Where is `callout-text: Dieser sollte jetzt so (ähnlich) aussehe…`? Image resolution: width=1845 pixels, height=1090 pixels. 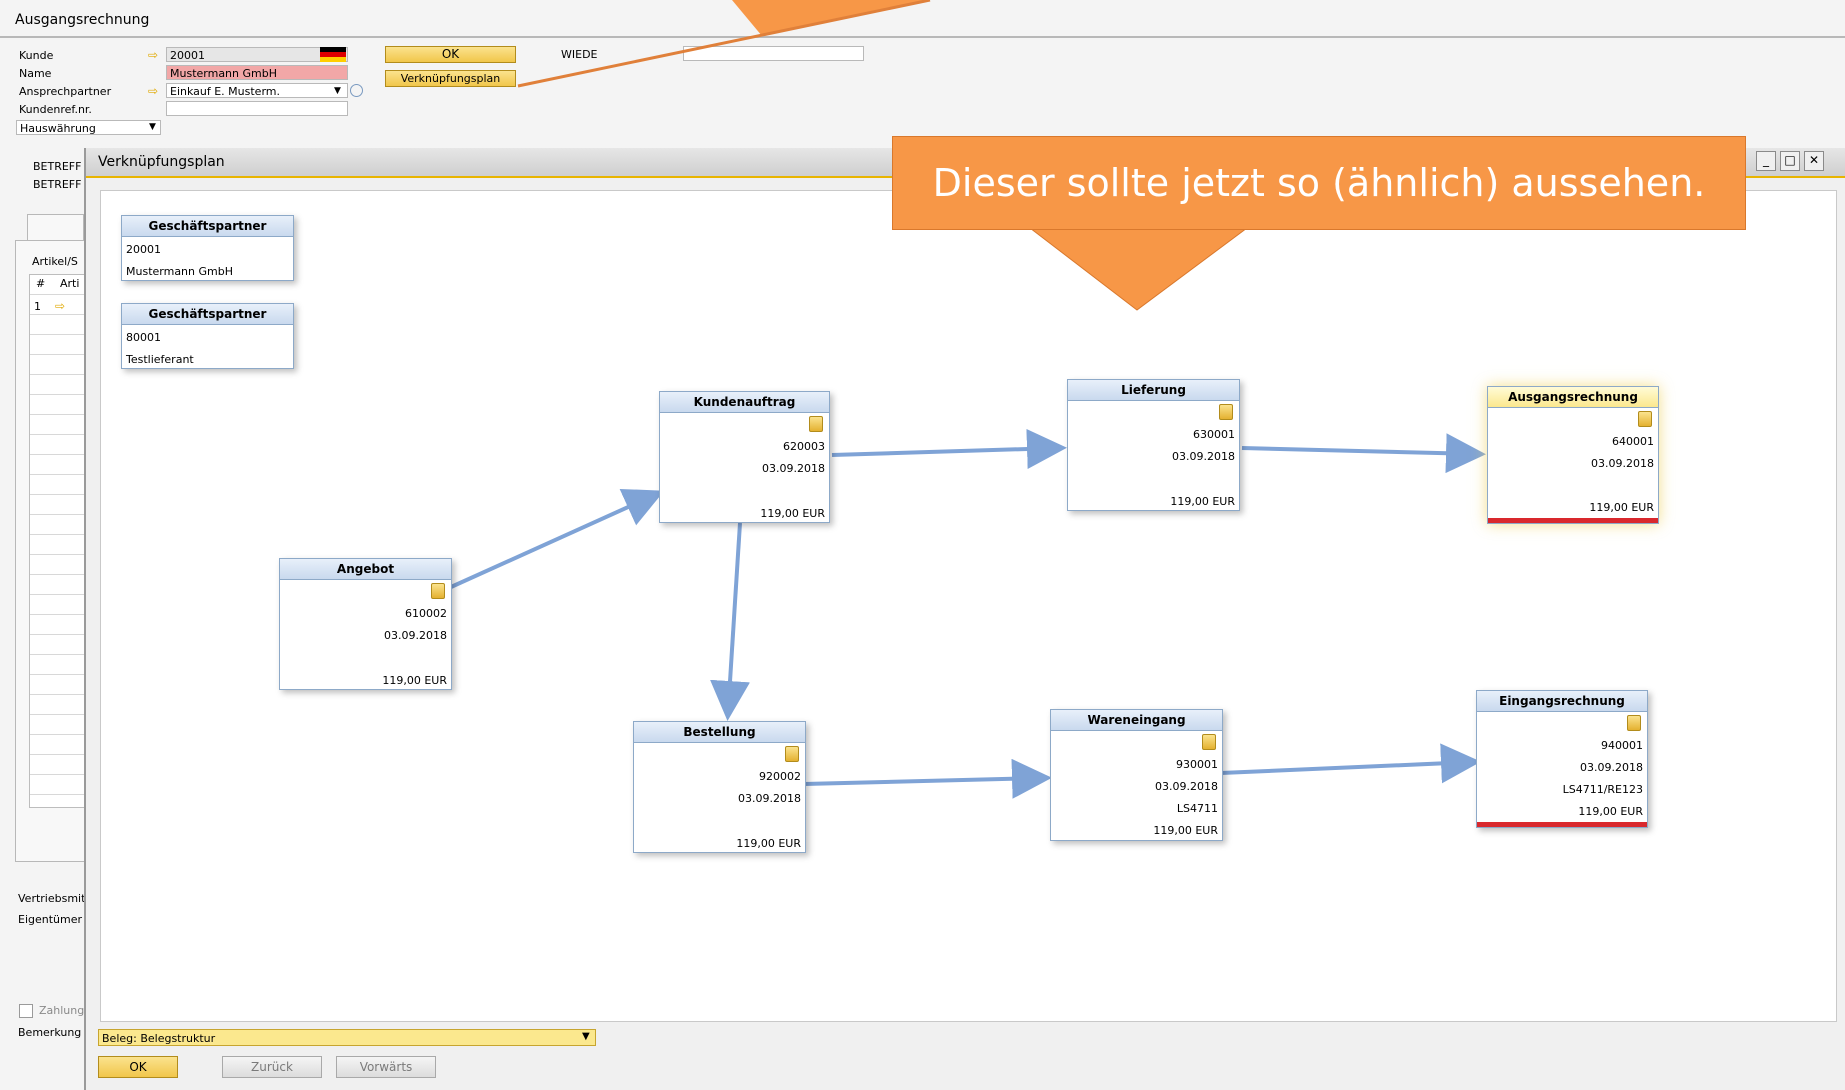 callout-text: Dieser sollte jetzt so (ähnlich) aussehe… is located at coordinates (1319, 183).